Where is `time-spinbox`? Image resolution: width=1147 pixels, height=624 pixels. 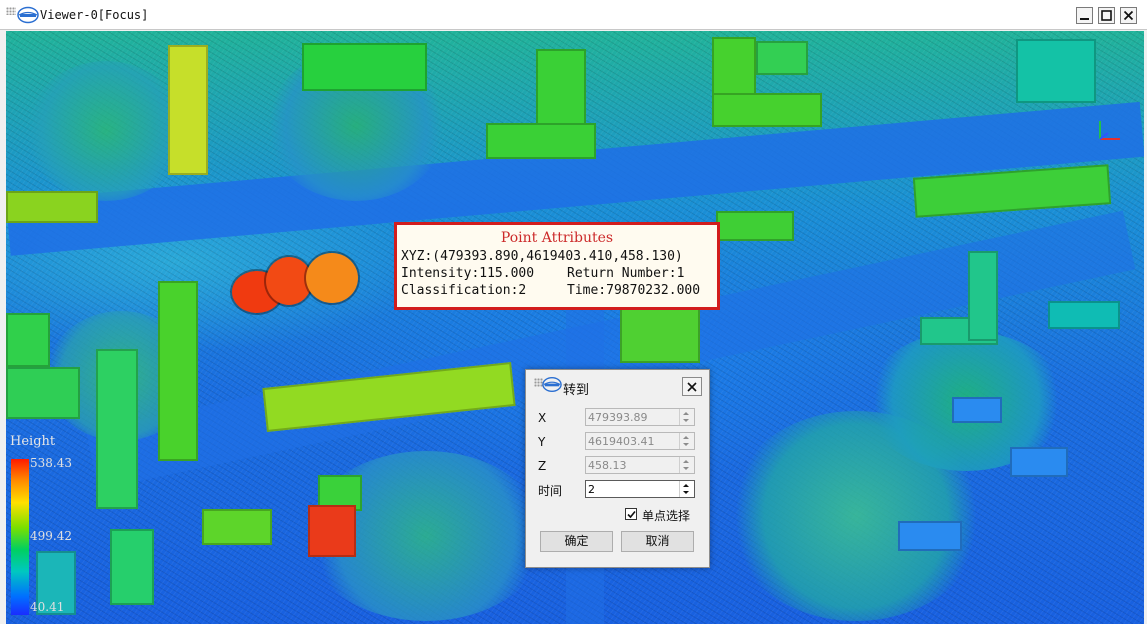 time-spinbox is located at coordinates (640, 489).